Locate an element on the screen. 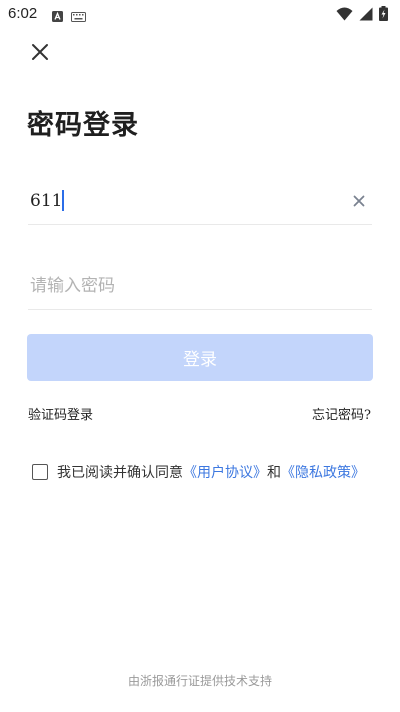  keyboard-icon is located at coordinates (78, 16).